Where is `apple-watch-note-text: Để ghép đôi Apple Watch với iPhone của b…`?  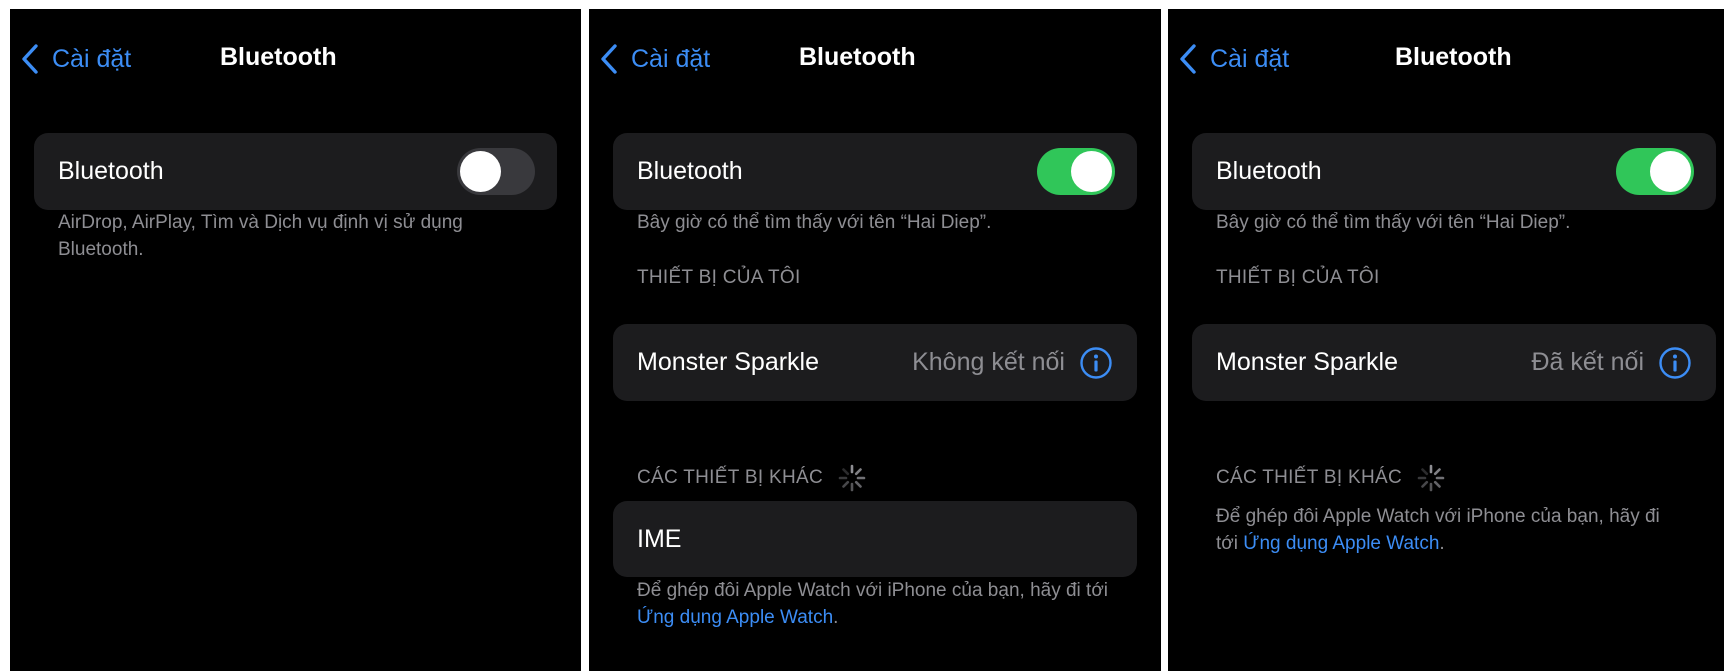 apple-watch-note-text: Để ghép đôi Apple Watch với iPhone của b… is located at coordinates (873, 590).